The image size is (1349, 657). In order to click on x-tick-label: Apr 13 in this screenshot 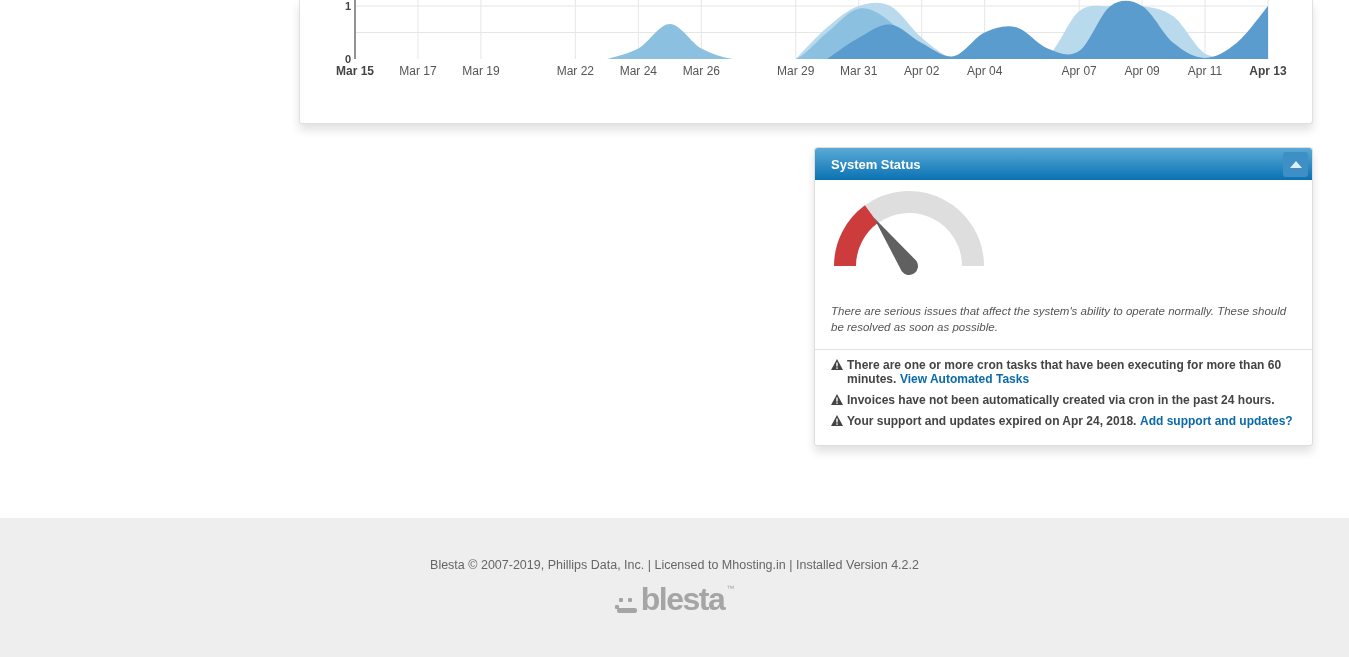, I will do `click(1268, 71)`.